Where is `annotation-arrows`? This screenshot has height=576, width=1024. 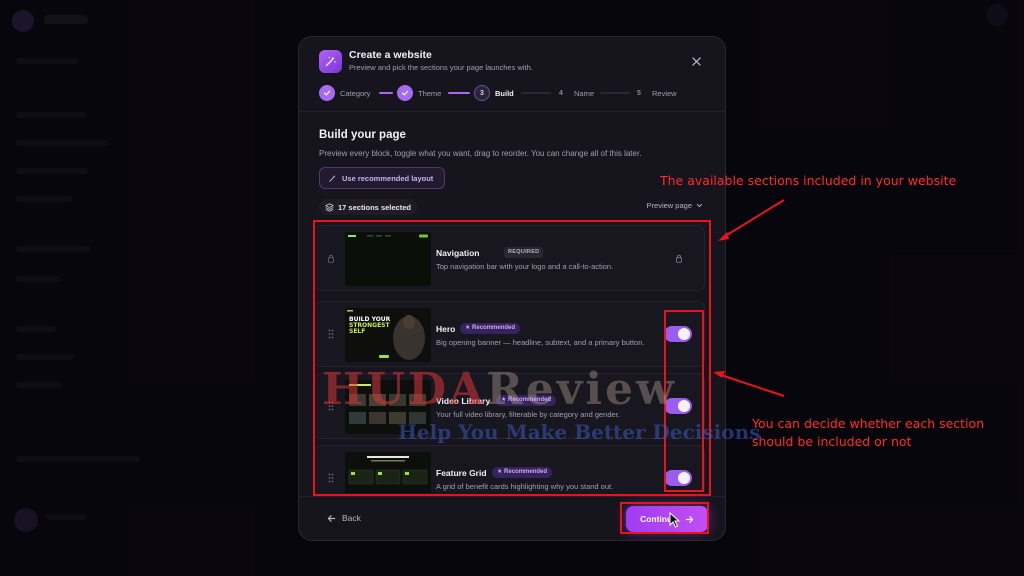
annotation-arrows is located at coordinates (749, 298).